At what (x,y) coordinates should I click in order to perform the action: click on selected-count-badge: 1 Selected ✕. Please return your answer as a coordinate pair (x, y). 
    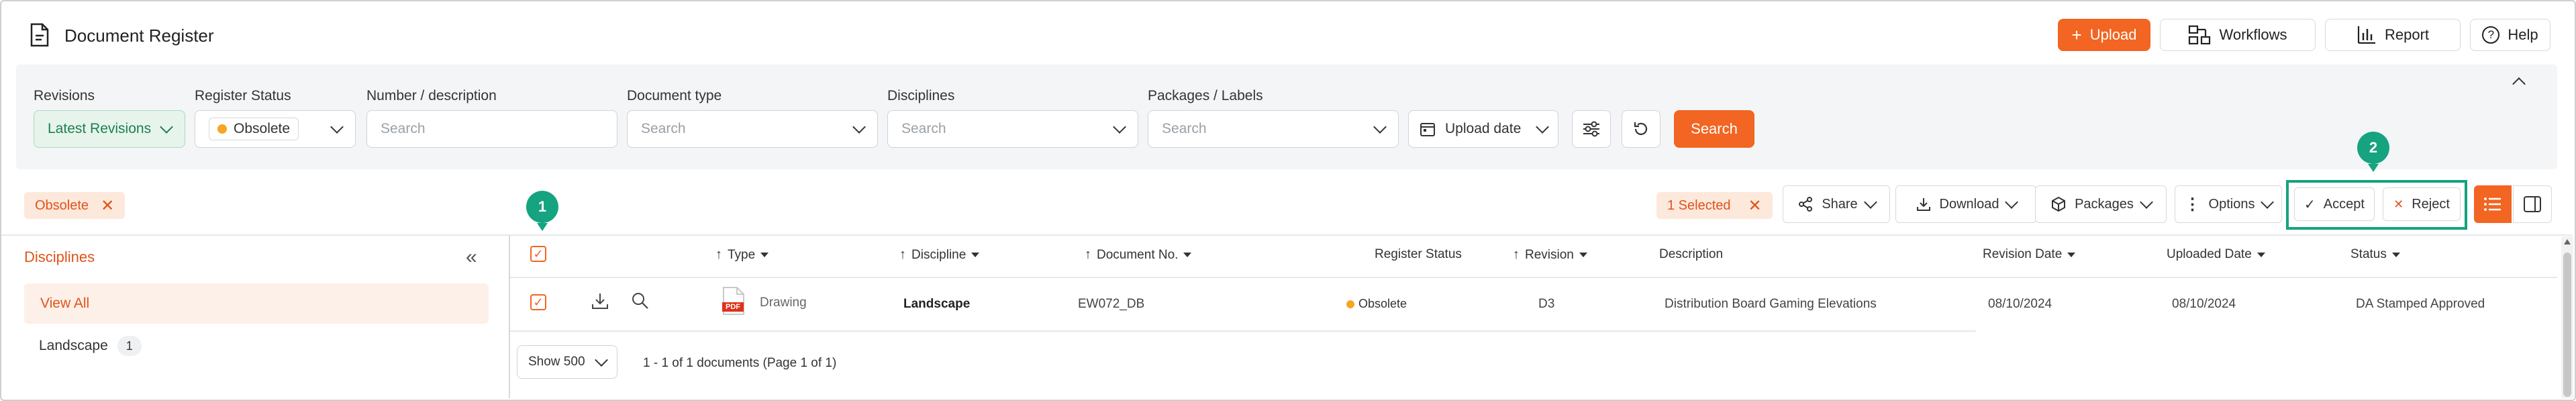
    Looking at the image, I should click on (1714, 205).